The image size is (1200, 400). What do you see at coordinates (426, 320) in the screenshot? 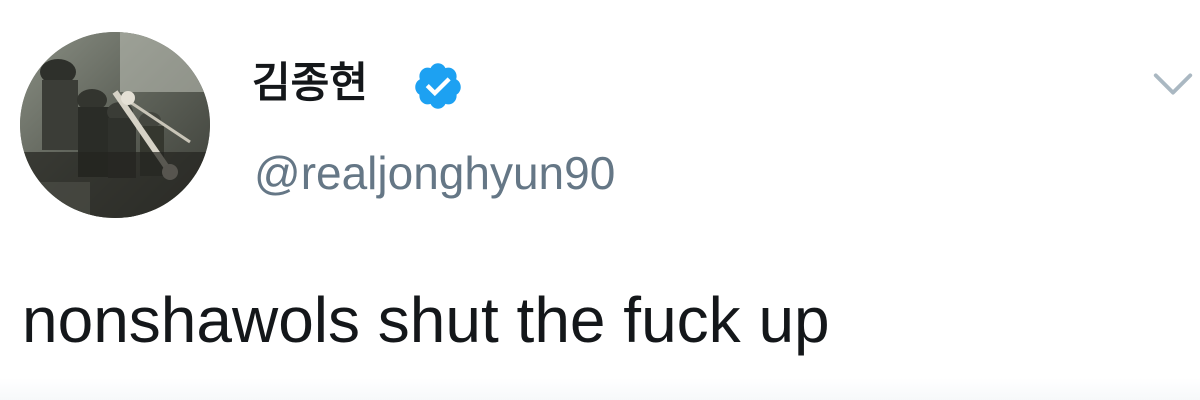
I see `tweet-text: nonshawols shut the fuck up` at bounding box center [426, 320].